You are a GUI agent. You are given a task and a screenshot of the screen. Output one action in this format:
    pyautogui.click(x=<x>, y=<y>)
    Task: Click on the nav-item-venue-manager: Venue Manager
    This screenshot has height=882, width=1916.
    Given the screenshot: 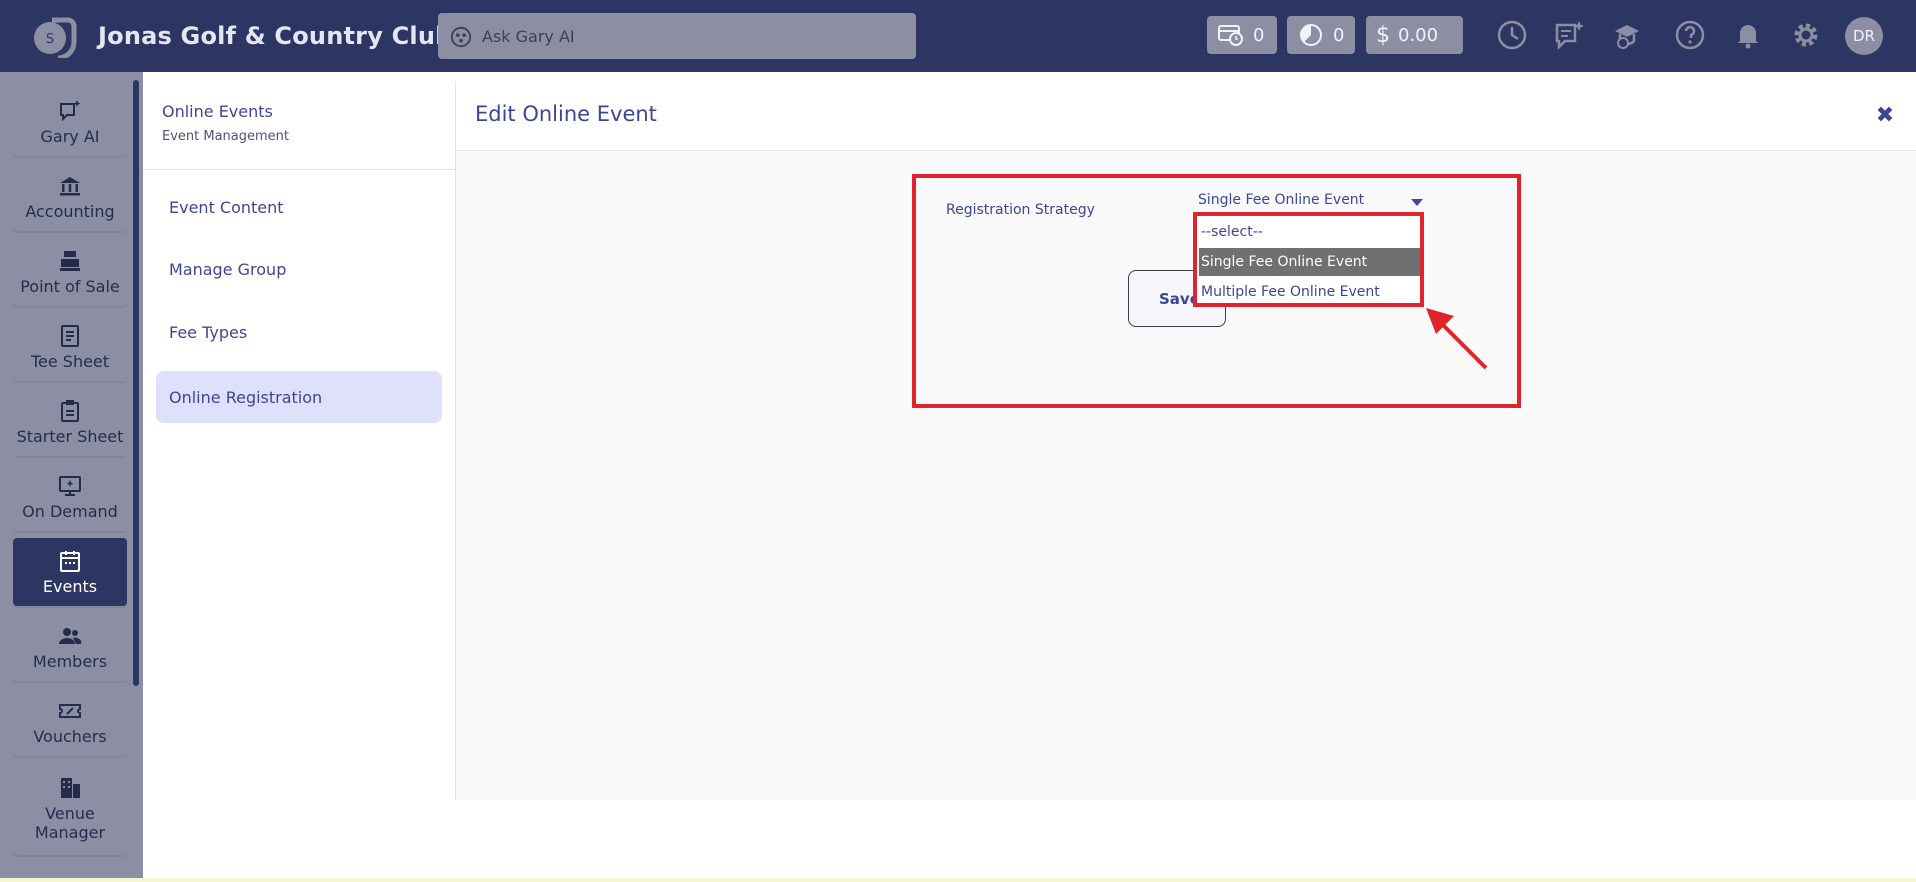 What is the action you would take?
    pyautogui.click(x=70, y=809)
    